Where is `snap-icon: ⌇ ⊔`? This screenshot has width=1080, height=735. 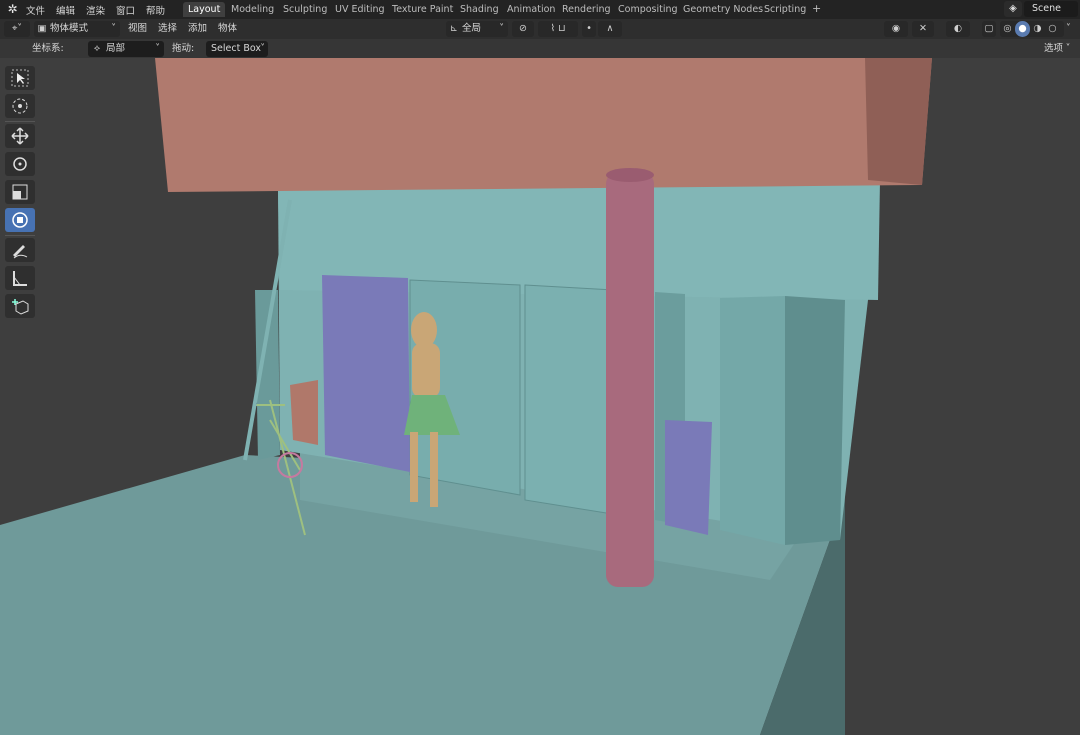
snap-icon: ⌇ ⊔ is located at coordinates (558, 28).